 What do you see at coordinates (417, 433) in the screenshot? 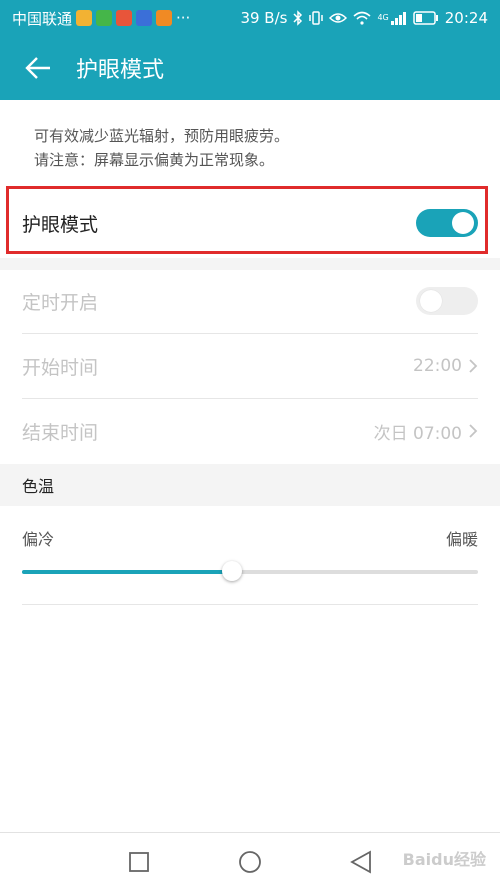
I see `end-time-value: 次日 07:00` at bounding box center [417, 433].